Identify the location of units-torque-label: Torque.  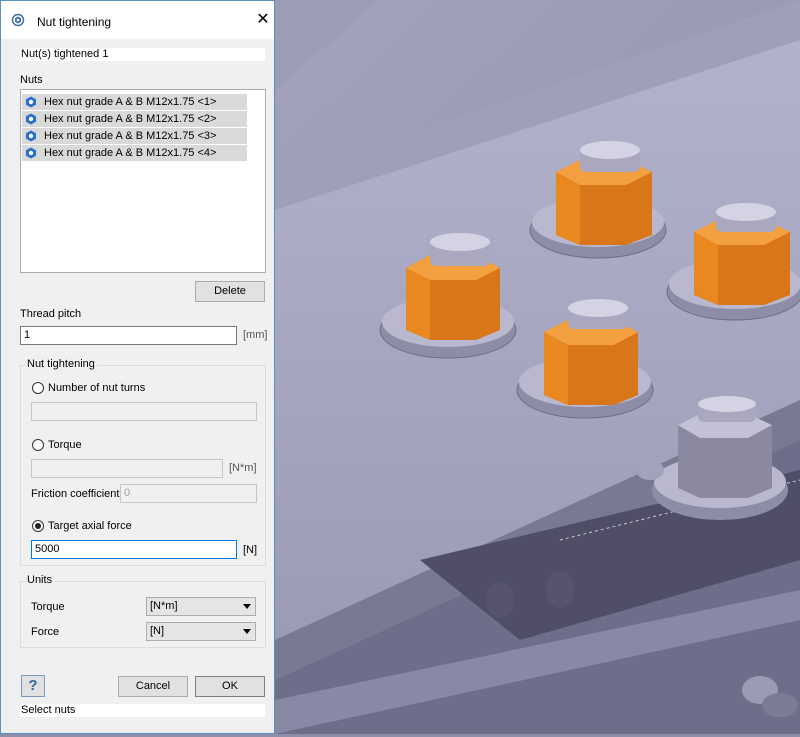
(48, 607).